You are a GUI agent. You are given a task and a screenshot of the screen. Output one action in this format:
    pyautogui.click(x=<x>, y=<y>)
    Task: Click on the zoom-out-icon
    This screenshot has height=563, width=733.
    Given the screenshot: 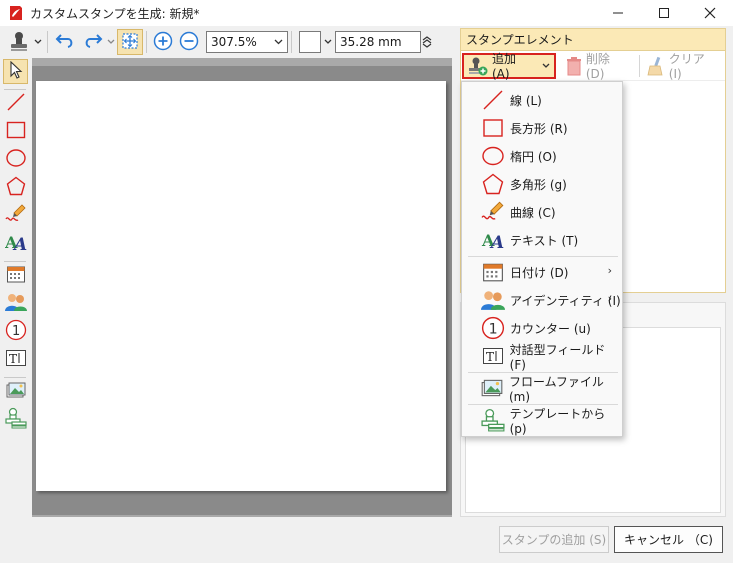 What is the action you would take?
    pyautogui.click(x=189, y=42)
    